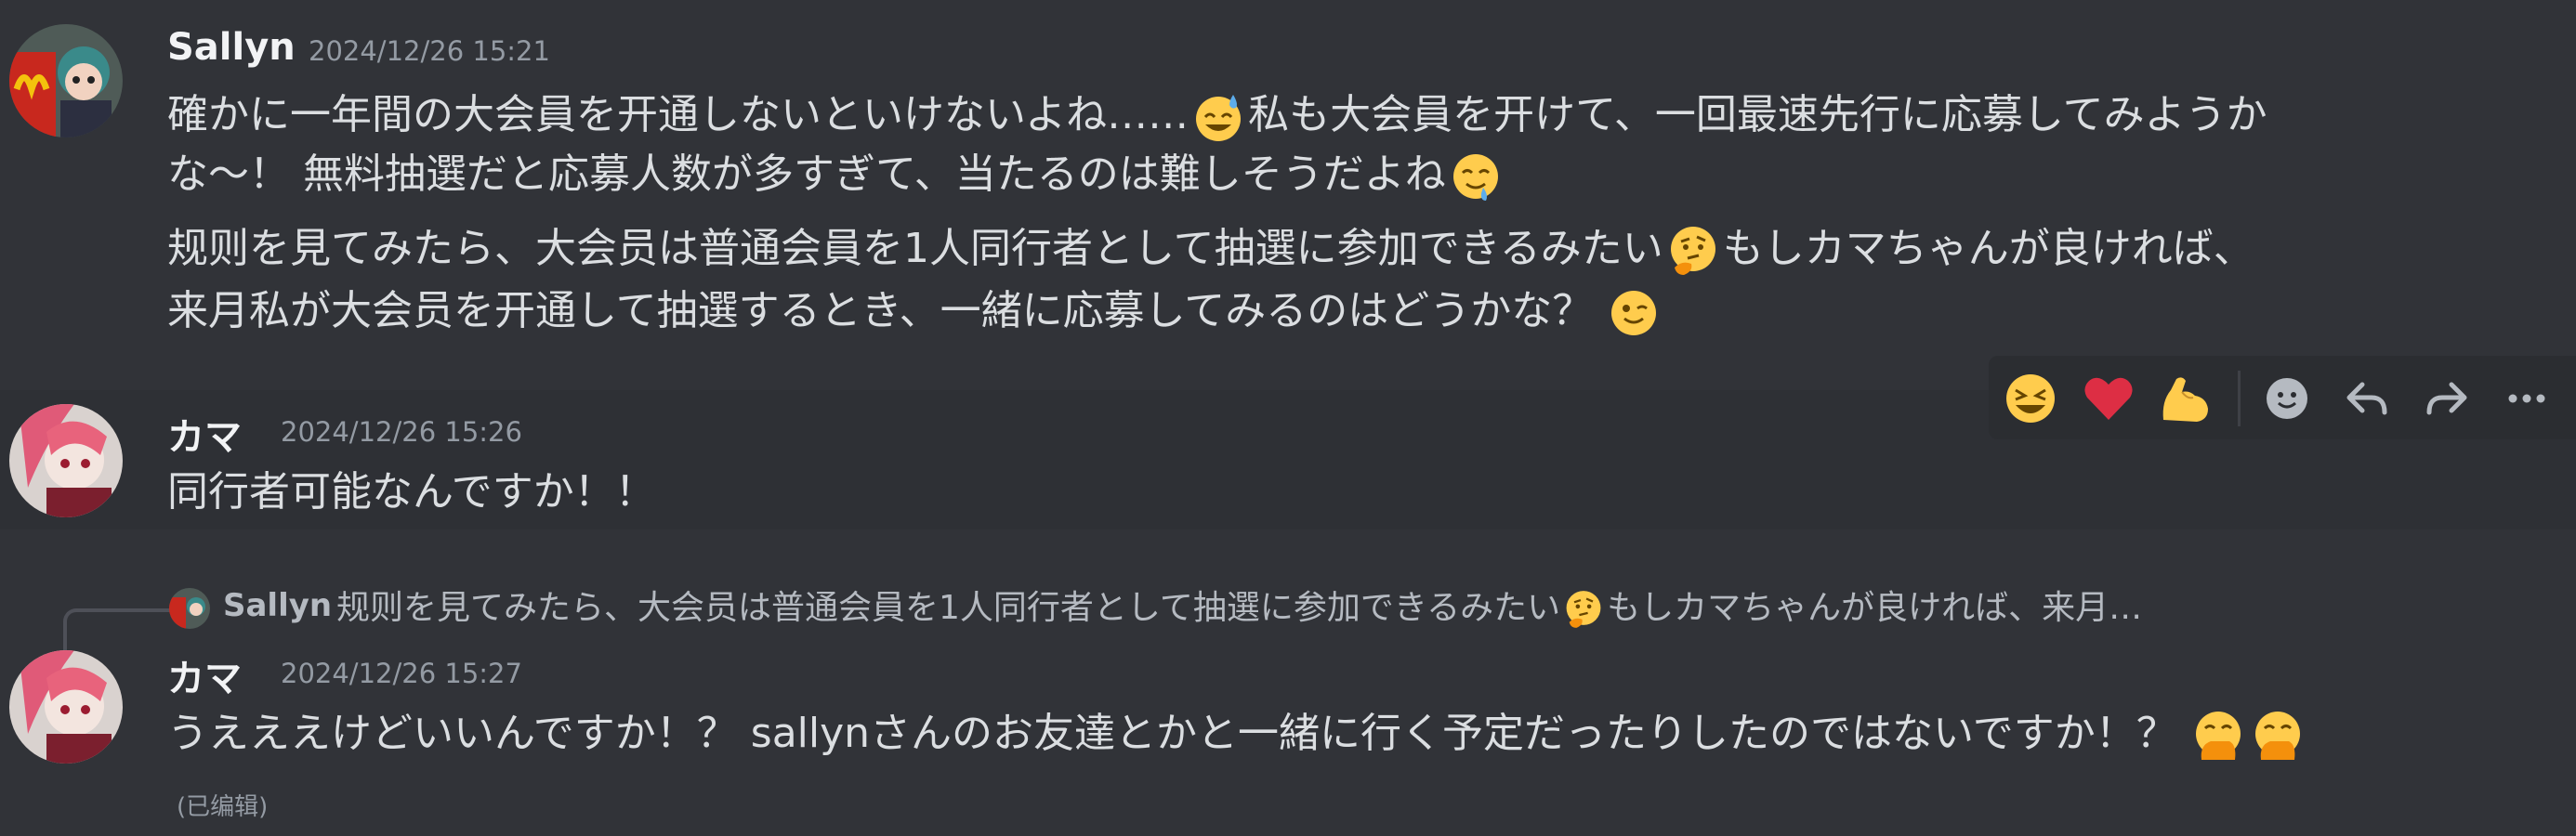 The width and height of the screenshot is (2576, 836). I want to click on reply-username: Sallyn, so click(277, 605).